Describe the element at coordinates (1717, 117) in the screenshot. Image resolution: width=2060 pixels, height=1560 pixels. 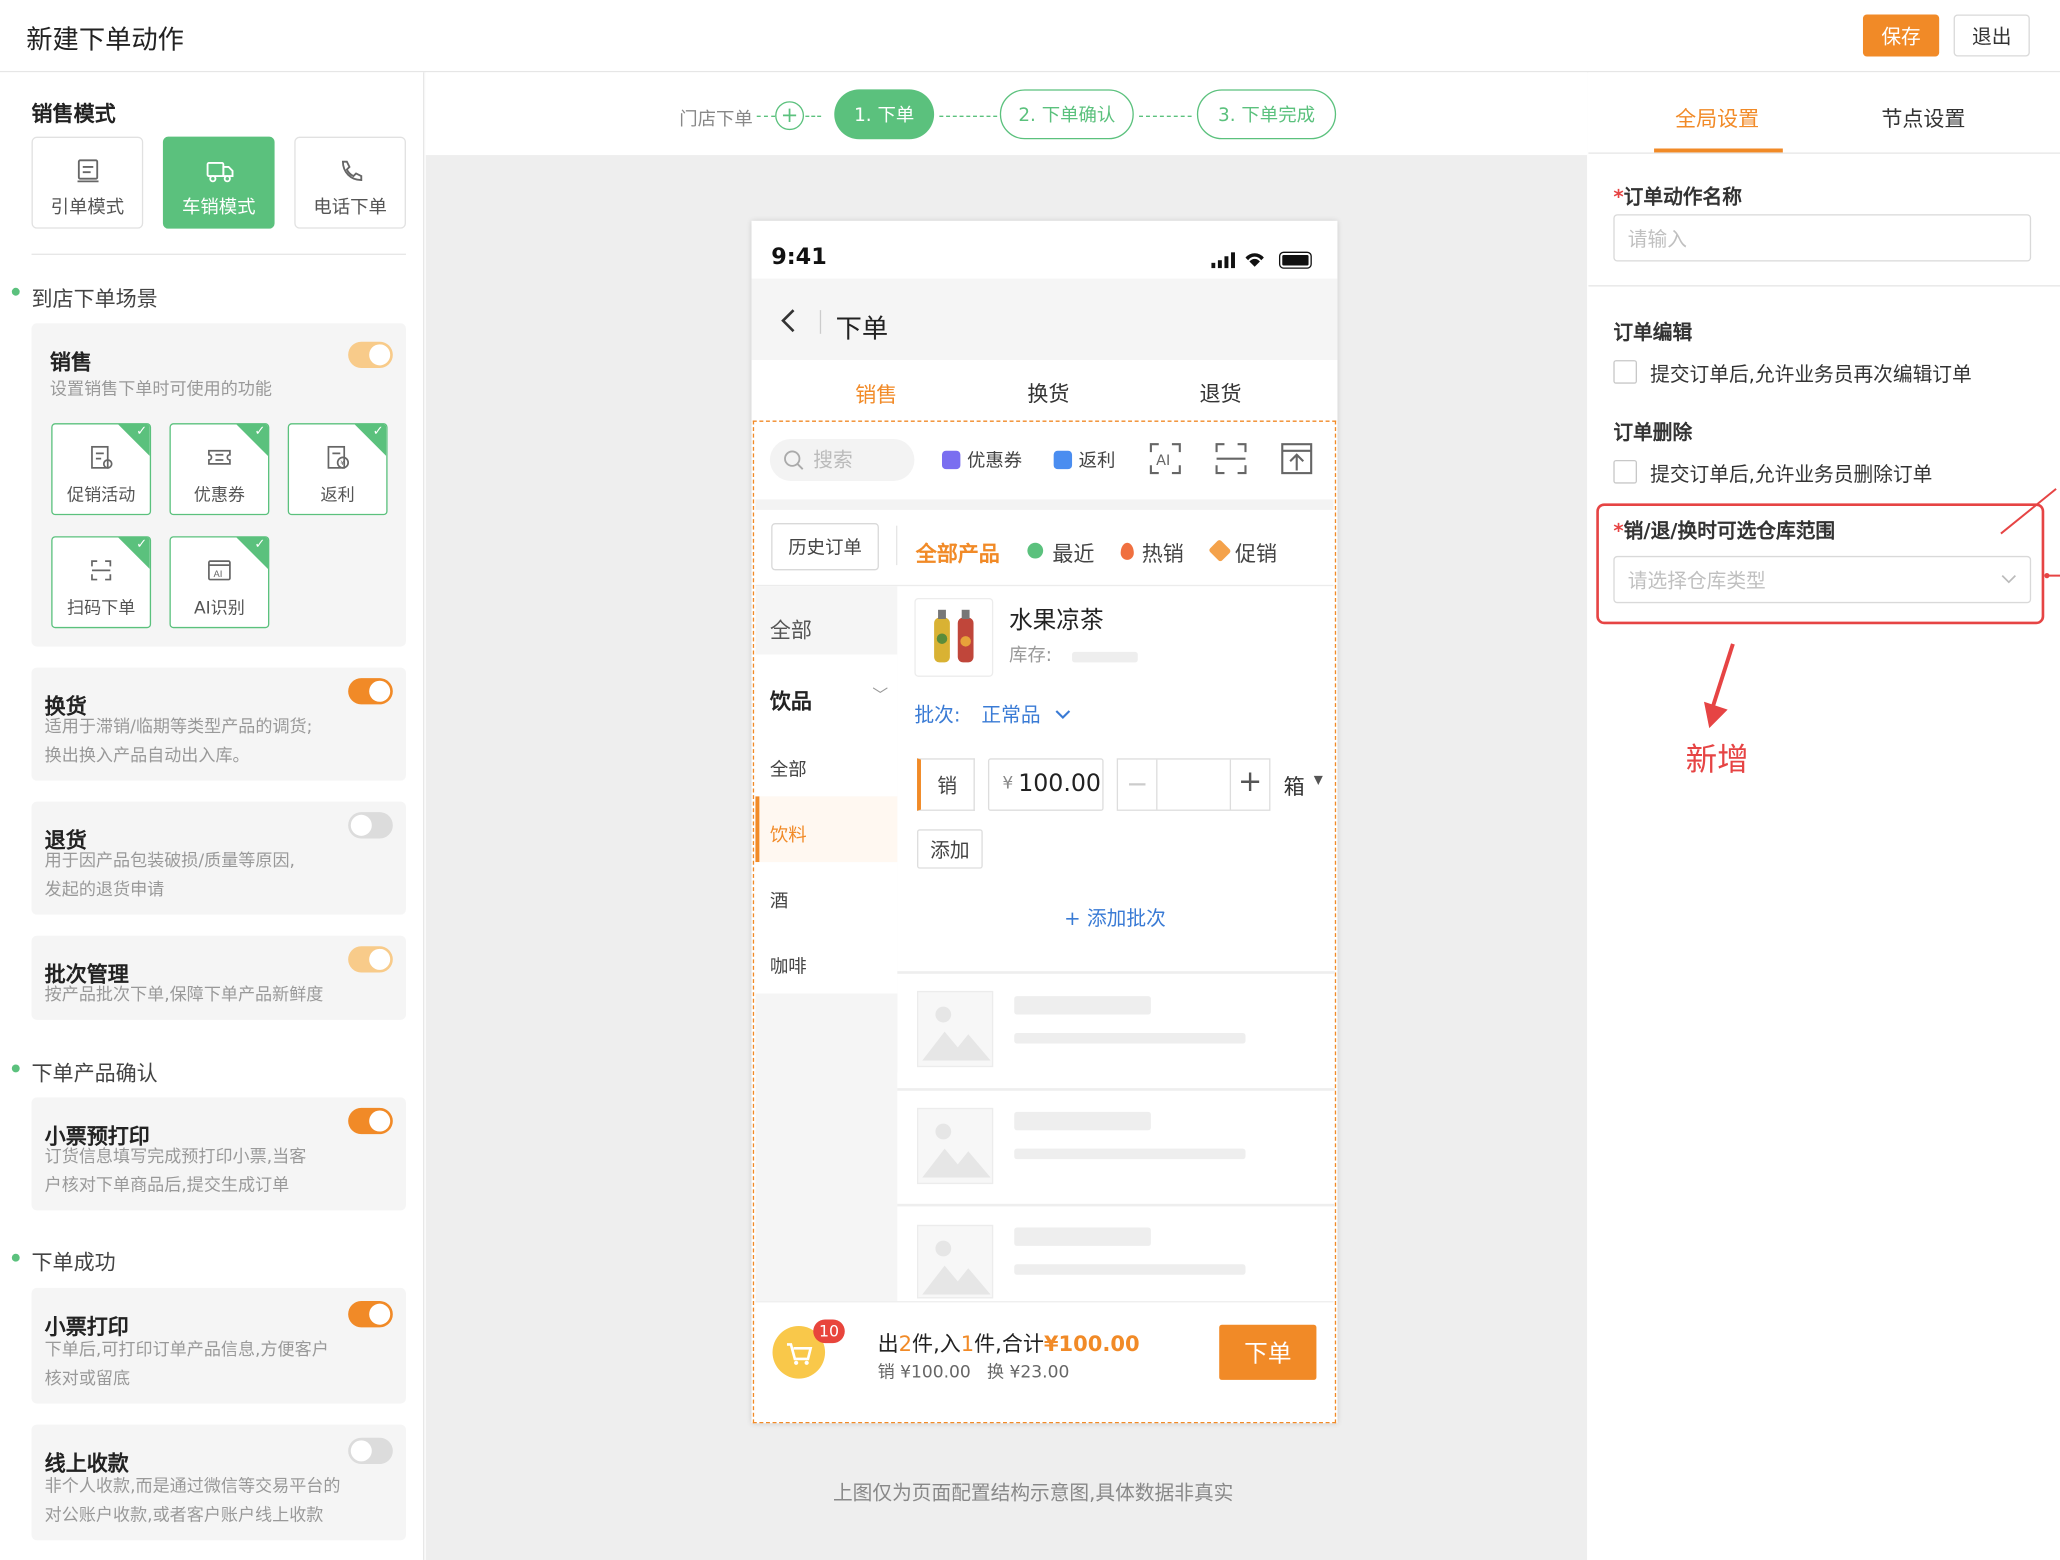
I see `tab-global-settings: 全局设置` at that location.